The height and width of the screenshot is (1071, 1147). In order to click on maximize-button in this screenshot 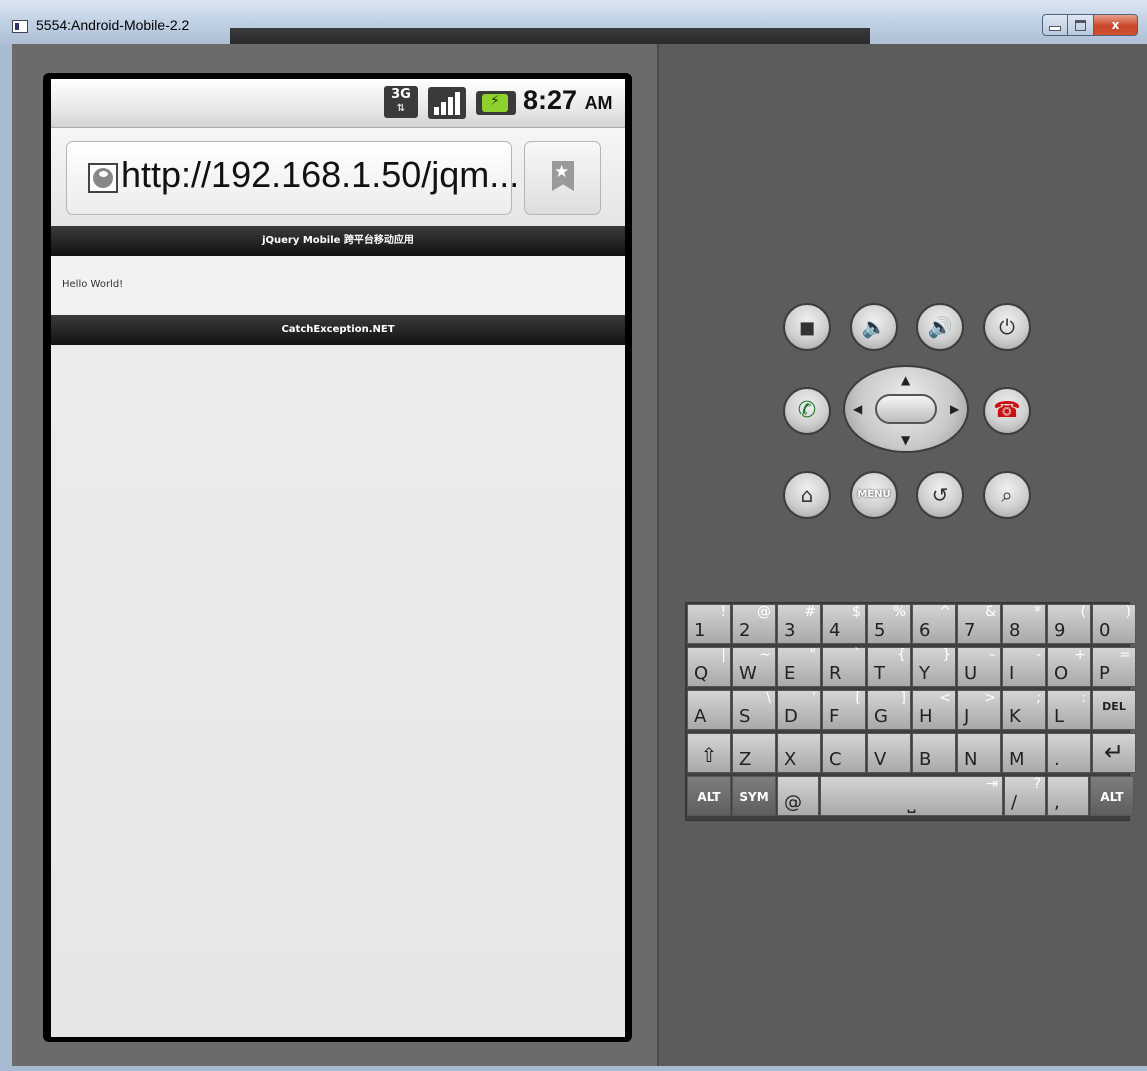, I will do `click(1081, 25)`.